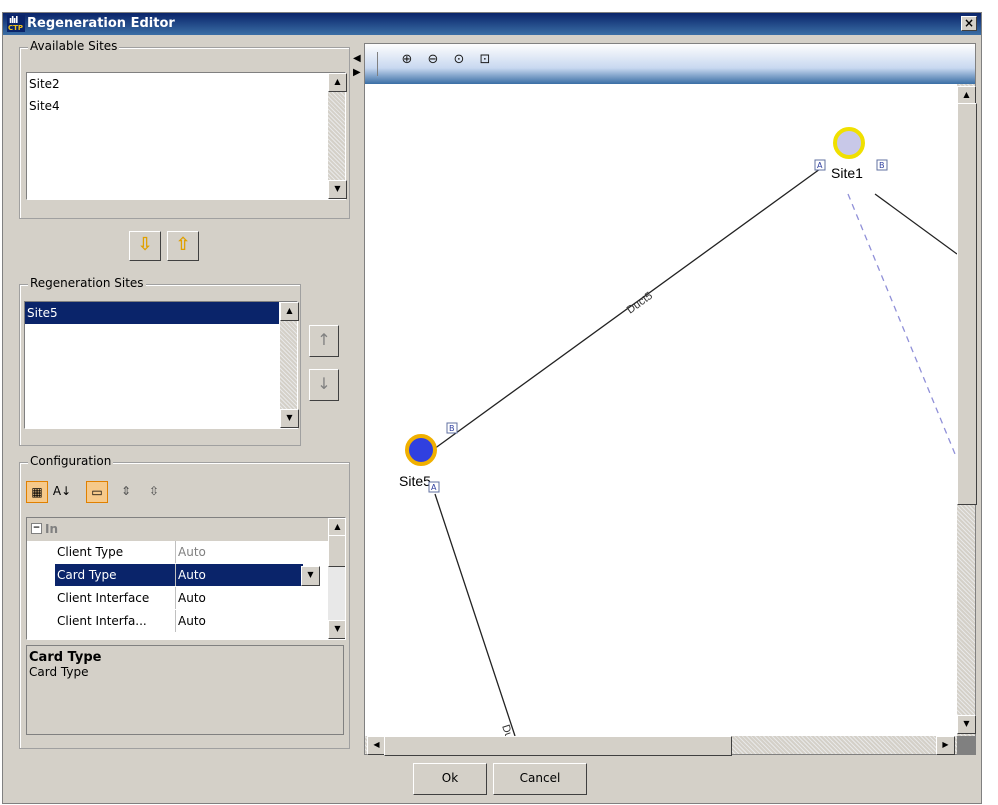  Describe the element at coordinates (621, 313) in the screenshot. I see `link-duct5` at that location.